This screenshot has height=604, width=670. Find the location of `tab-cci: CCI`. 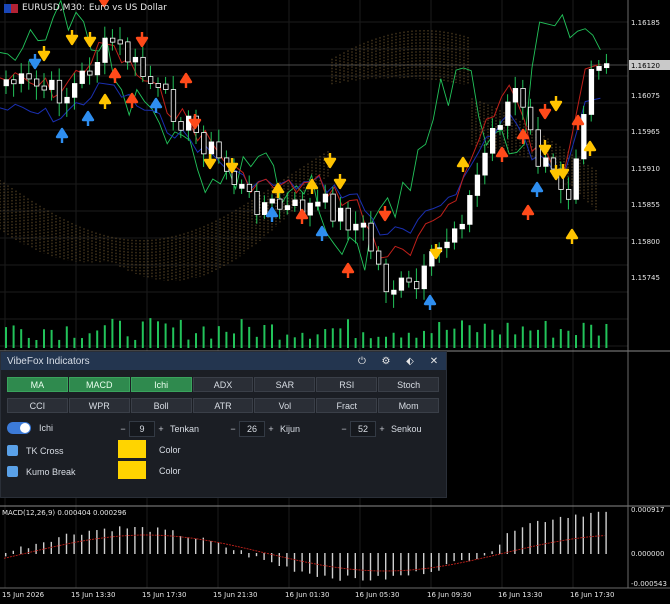

tab-cci: CCI is located at coordinates (37, 405).